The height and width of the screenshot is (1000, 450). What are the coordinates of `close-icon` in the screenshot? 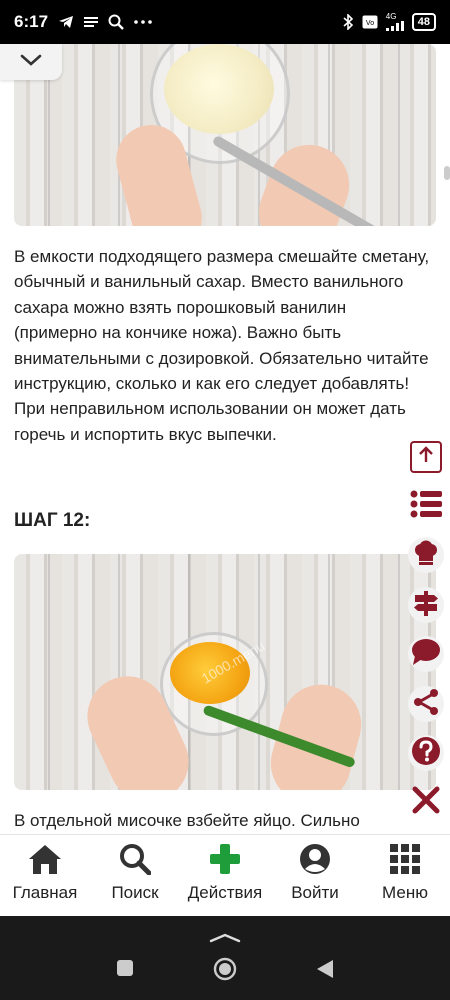 It's located at (426, 802).